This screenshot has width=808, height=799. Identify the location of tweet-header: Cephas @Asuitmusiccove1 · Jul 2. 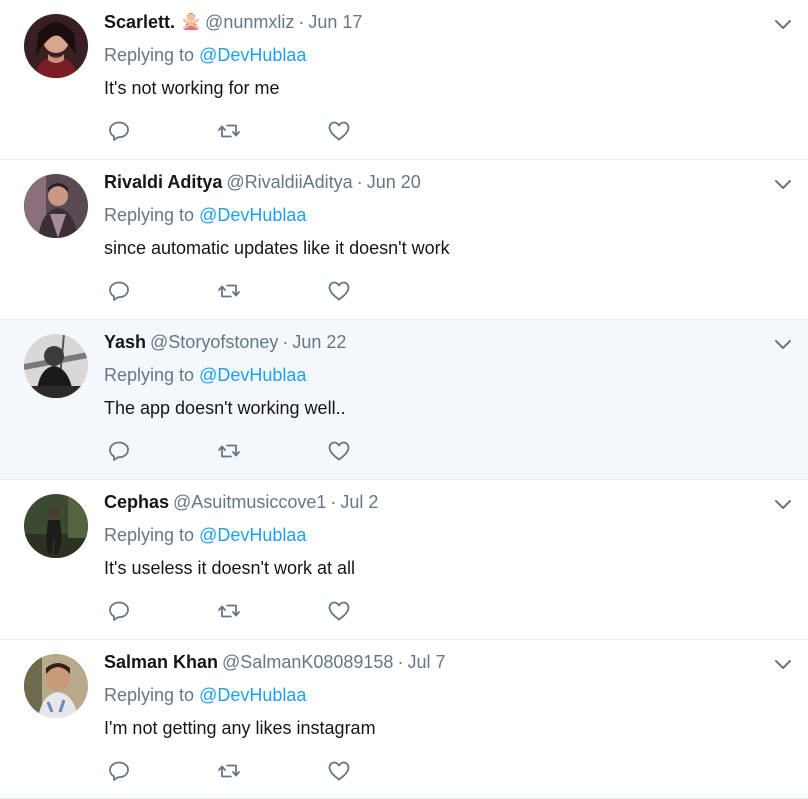
(241, 502).